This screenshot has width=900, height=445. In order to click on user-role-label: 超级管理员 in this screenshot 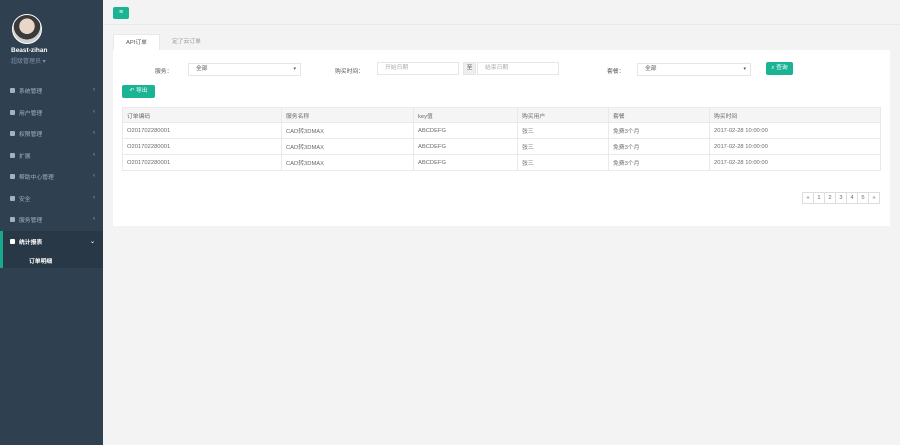, I will do `click(26, 62)`.